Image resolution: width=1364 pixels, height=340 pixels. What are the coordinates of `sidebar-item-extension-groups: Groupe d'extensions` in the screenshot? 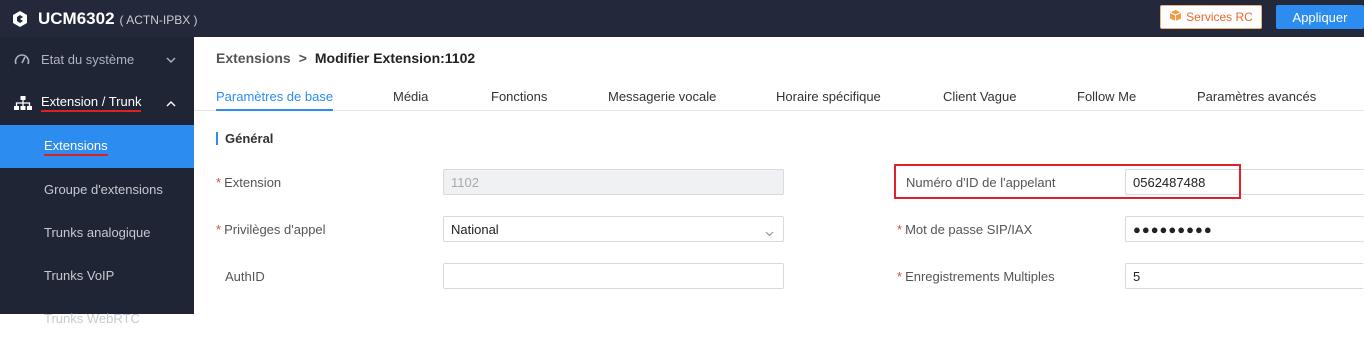 It's located at (97, 189).